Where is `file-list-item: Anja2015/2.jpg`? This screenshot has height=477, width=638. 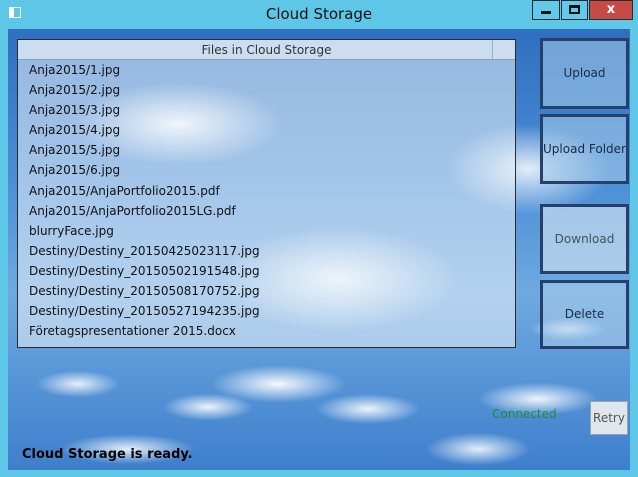
file-list-item: Anja2015/2.jpg is located at coordinates (266, 90).